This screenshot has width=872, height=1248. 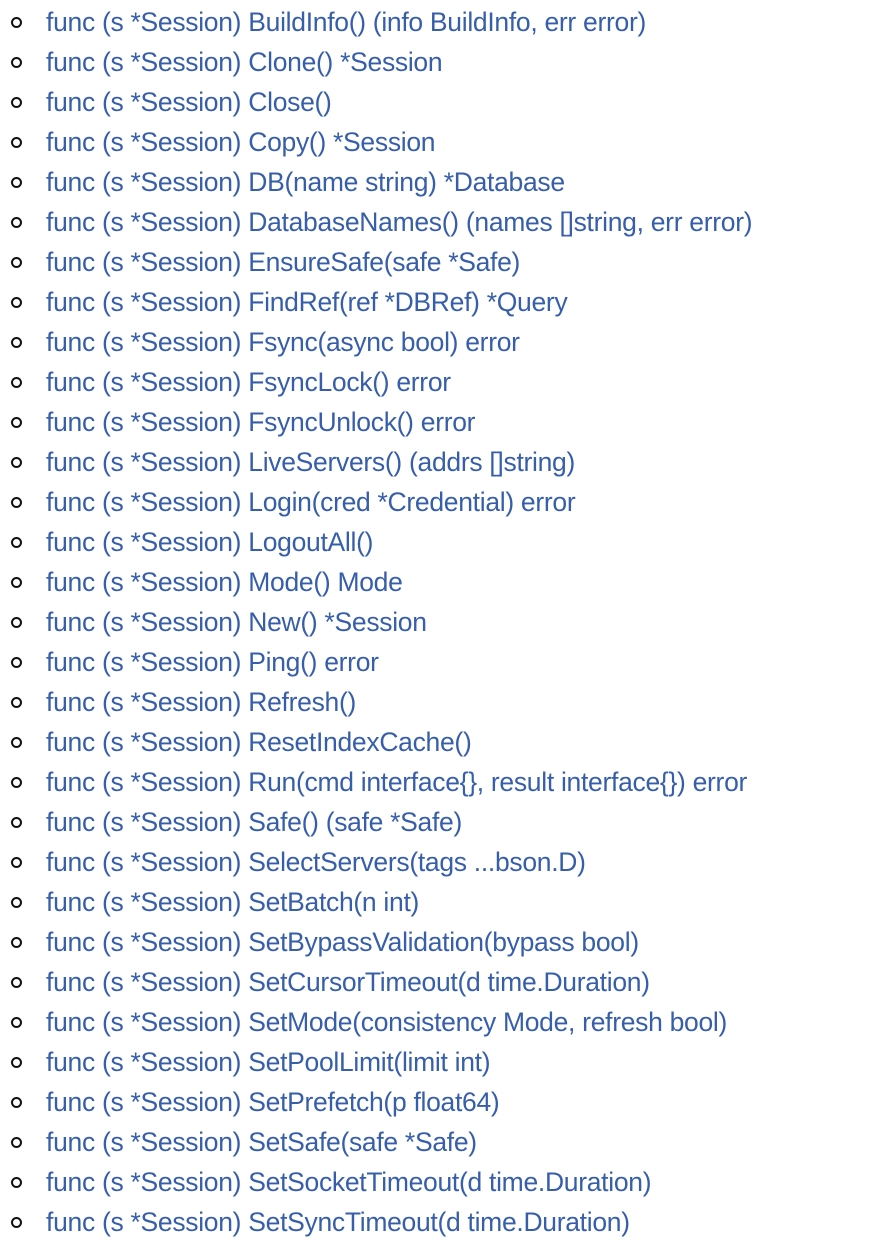 I want to click on list-item: func (s *Session) Copy() *Session, so click(x=436, y=142).